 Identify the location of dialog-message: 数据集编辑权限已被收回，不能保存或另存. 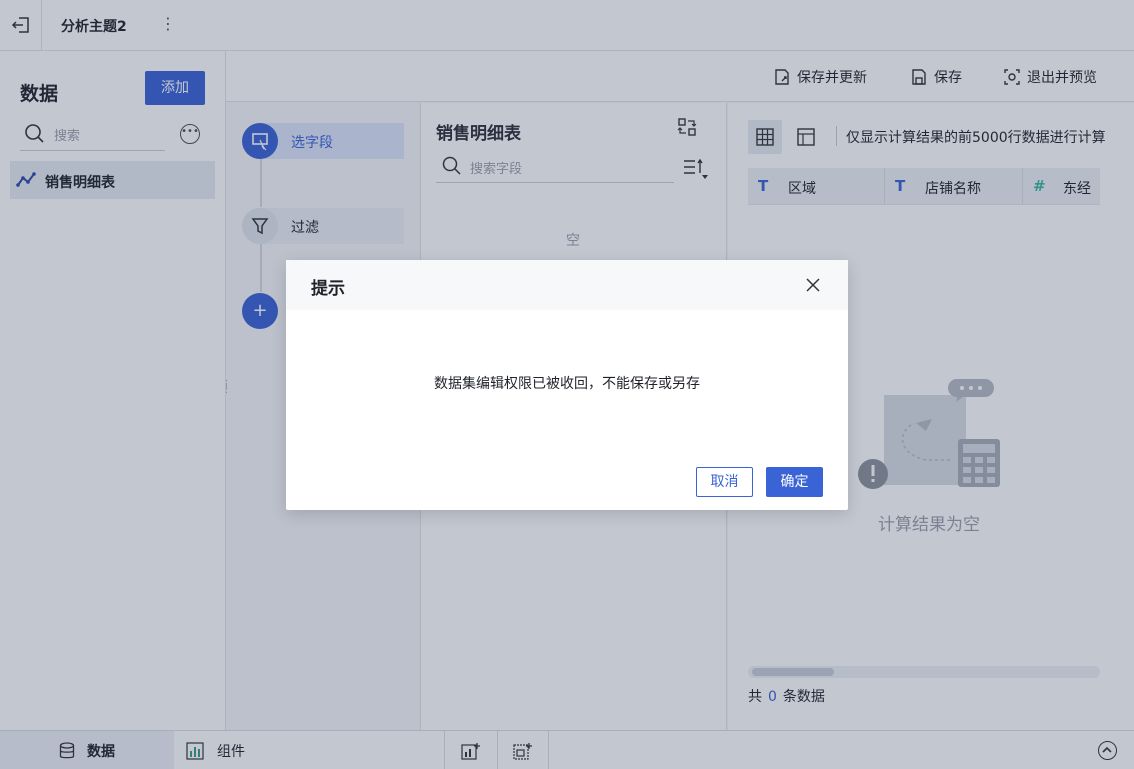
(567, 384).